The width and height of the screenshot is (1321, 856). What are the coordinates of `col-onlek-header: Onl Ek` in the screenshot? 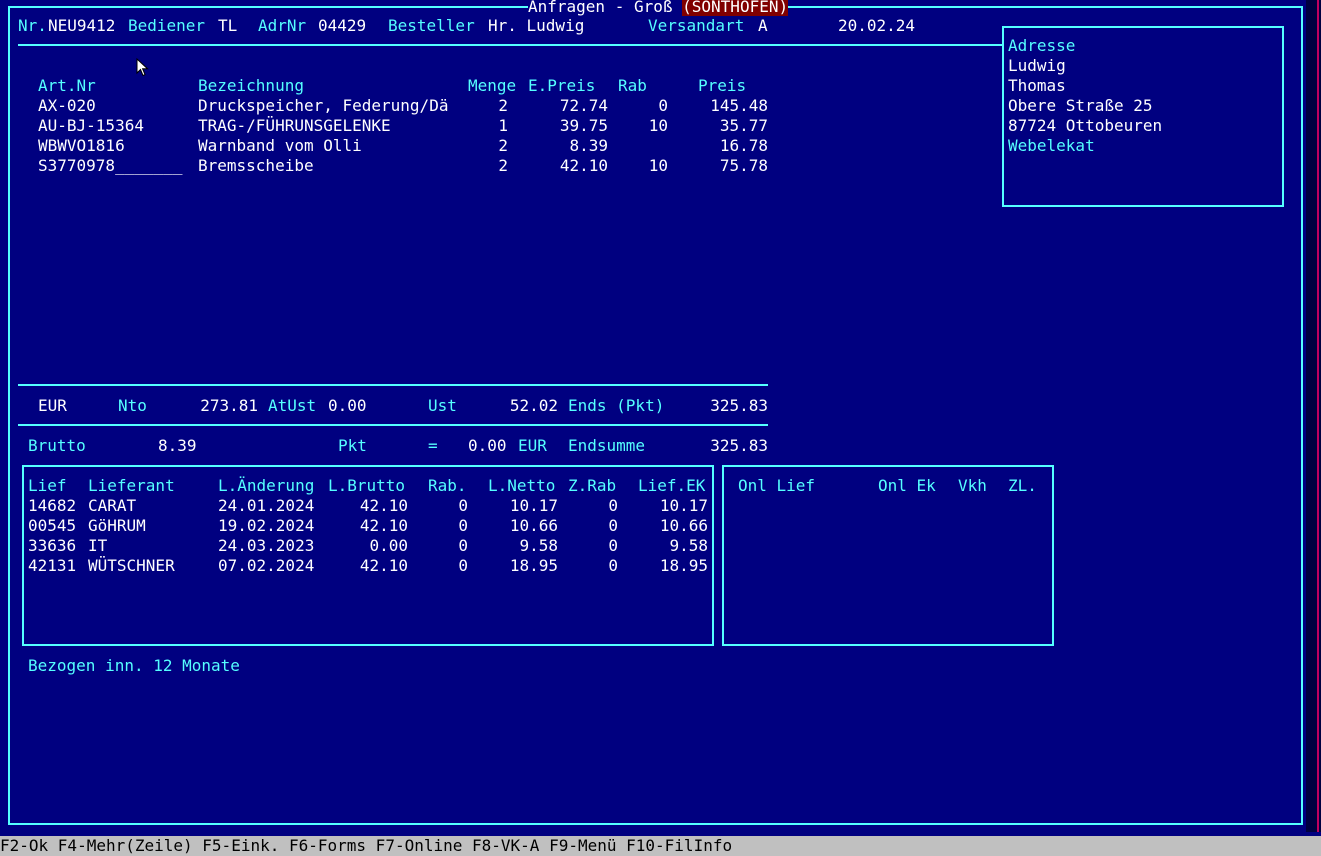 It's located at (907, 485).